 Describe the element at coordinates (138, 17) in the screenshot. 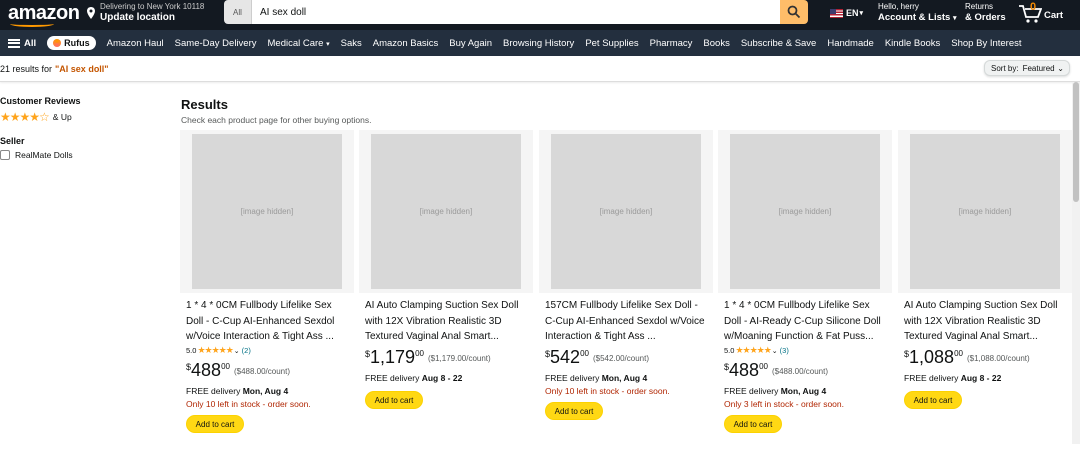

I see `deliver-line2: Update location` at that location.